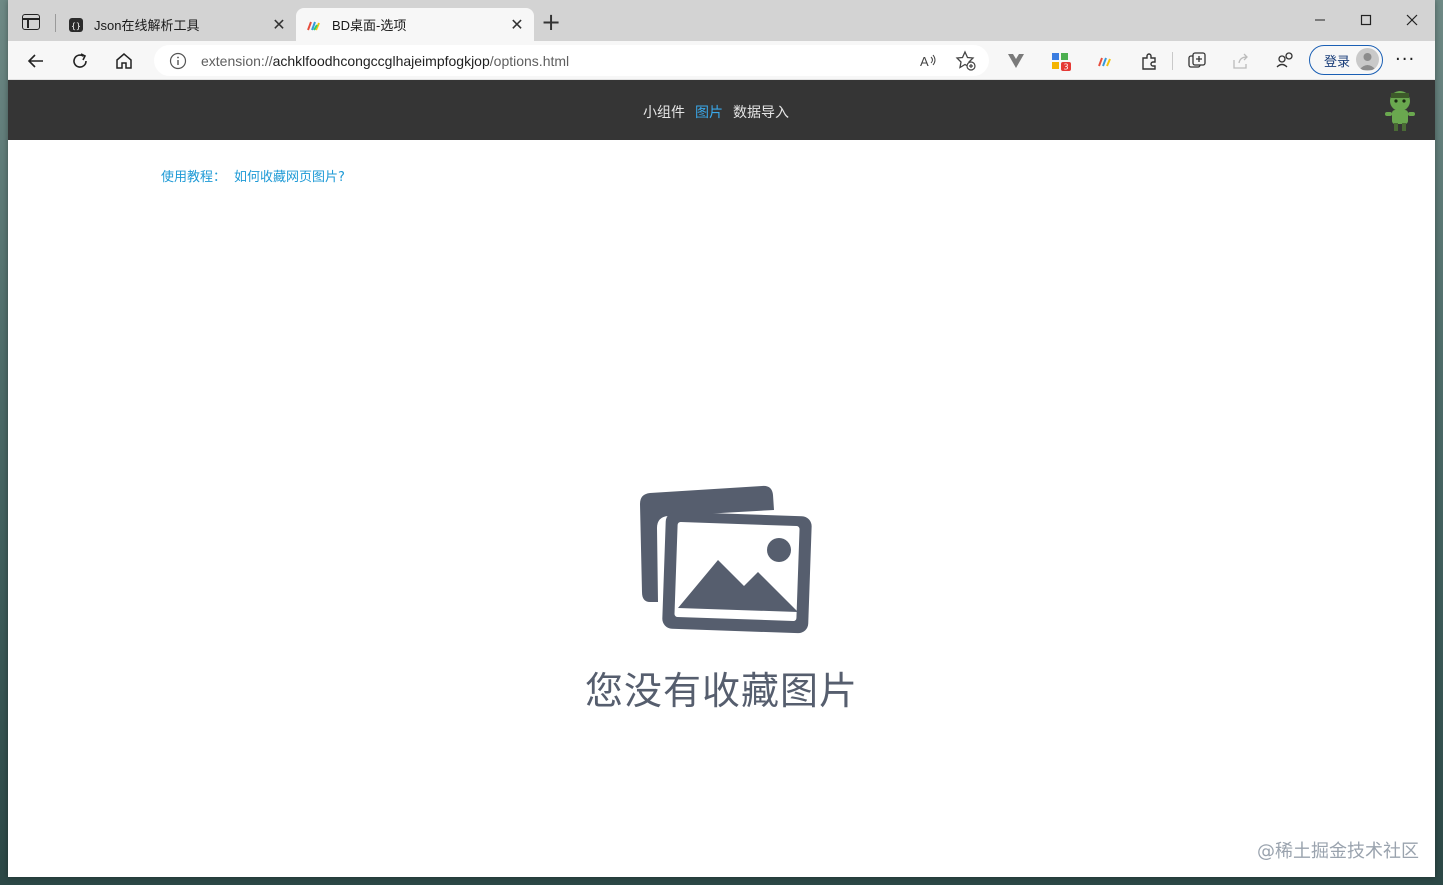 Image resolution: width=1443 pixels, height=885 pixels. What do you see at coordinates (36, 61) in the screenshot?
I see `back-icon` at bounding box center [36, 61].